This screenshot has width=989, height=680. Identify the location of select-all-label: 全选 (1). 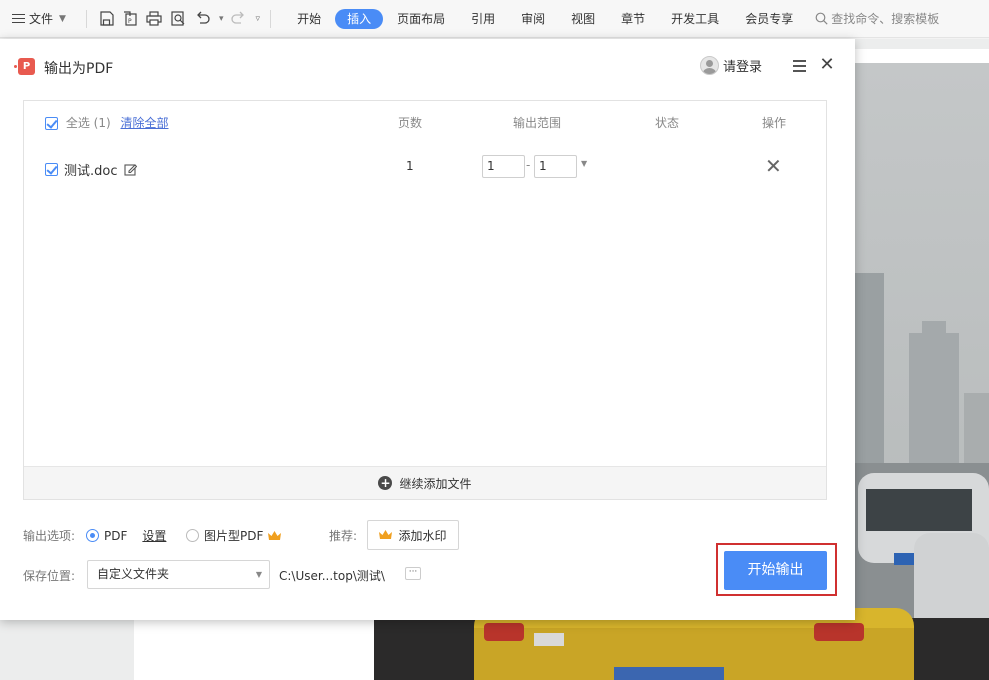
(88, 123).